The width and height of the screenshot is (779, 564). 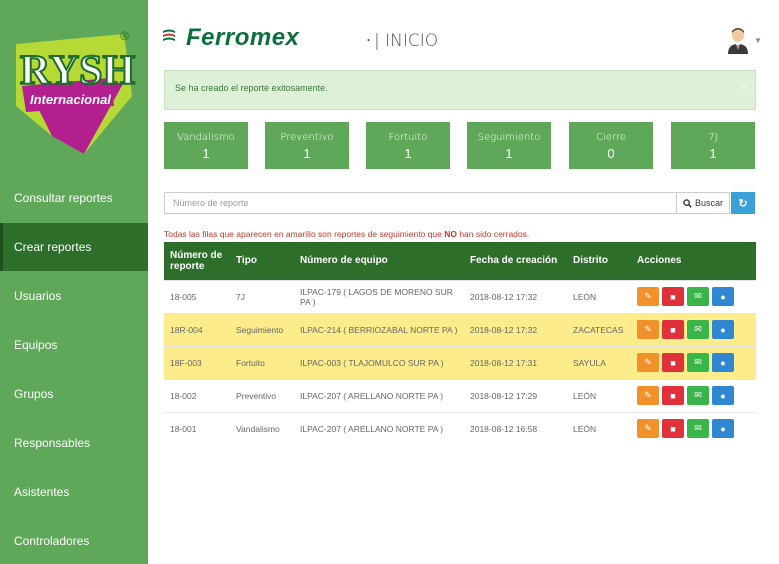 What do you see at coordinates (262, 329) in the screenshot?
I see `cell-tipo: Seguimiento` at bounding box center [262, 329].